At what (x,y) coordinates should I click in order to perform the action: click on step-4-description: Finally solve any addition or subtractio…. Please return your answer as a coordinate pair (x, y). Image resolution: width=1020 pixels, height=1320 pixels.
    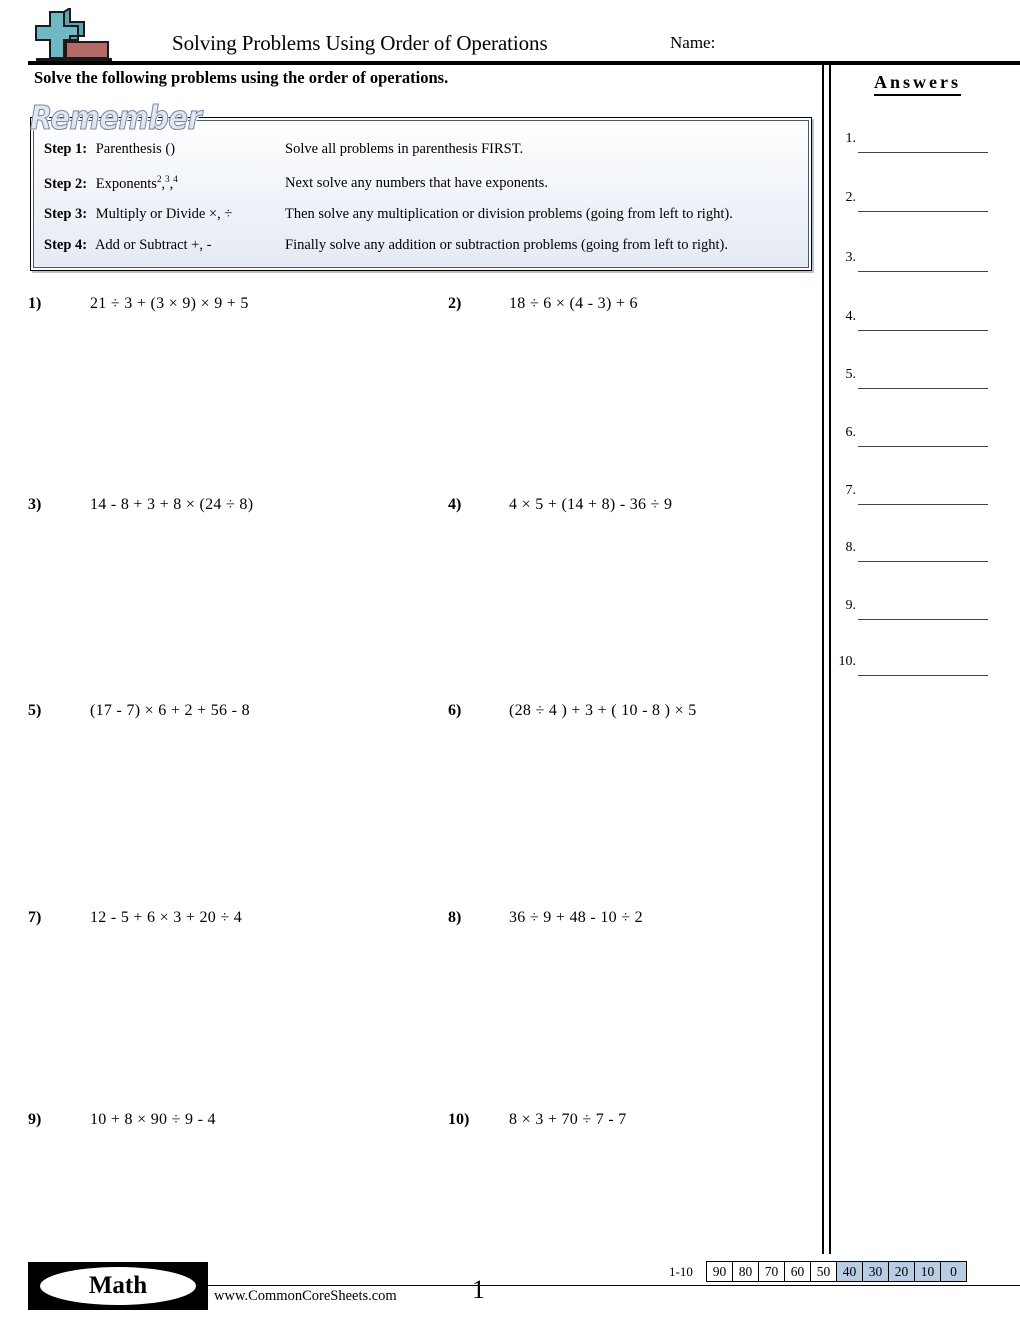
    Looking at the image, I should click on (506, 245).